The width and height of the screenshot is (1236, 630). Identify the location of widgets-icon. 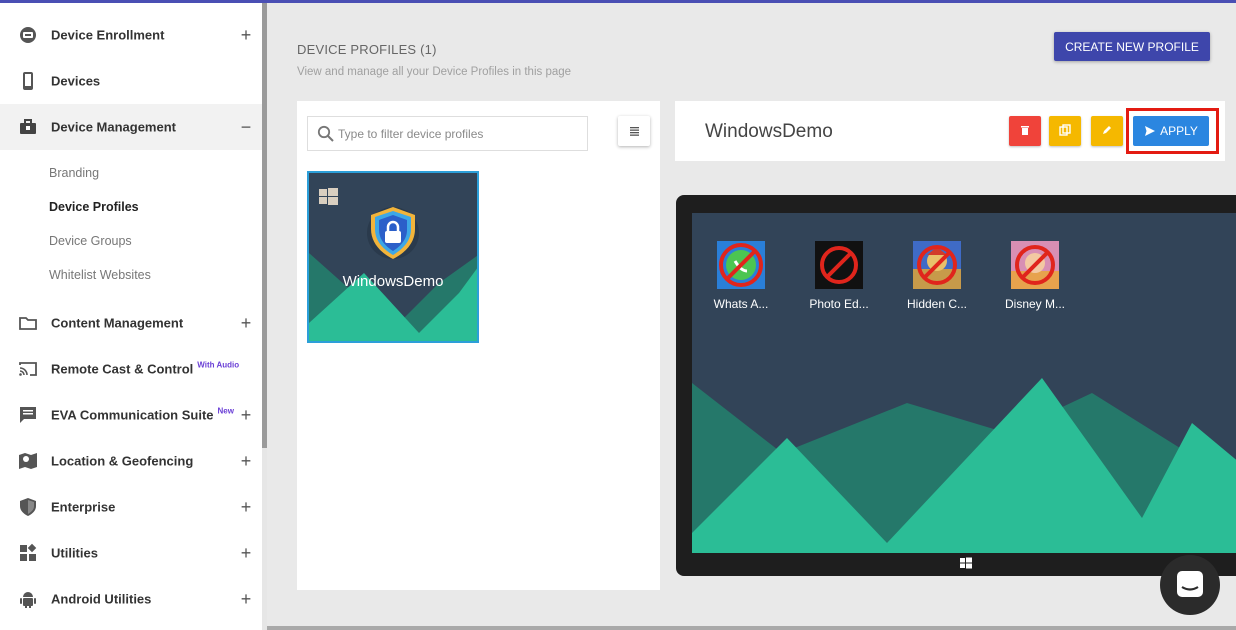
(28, 552).